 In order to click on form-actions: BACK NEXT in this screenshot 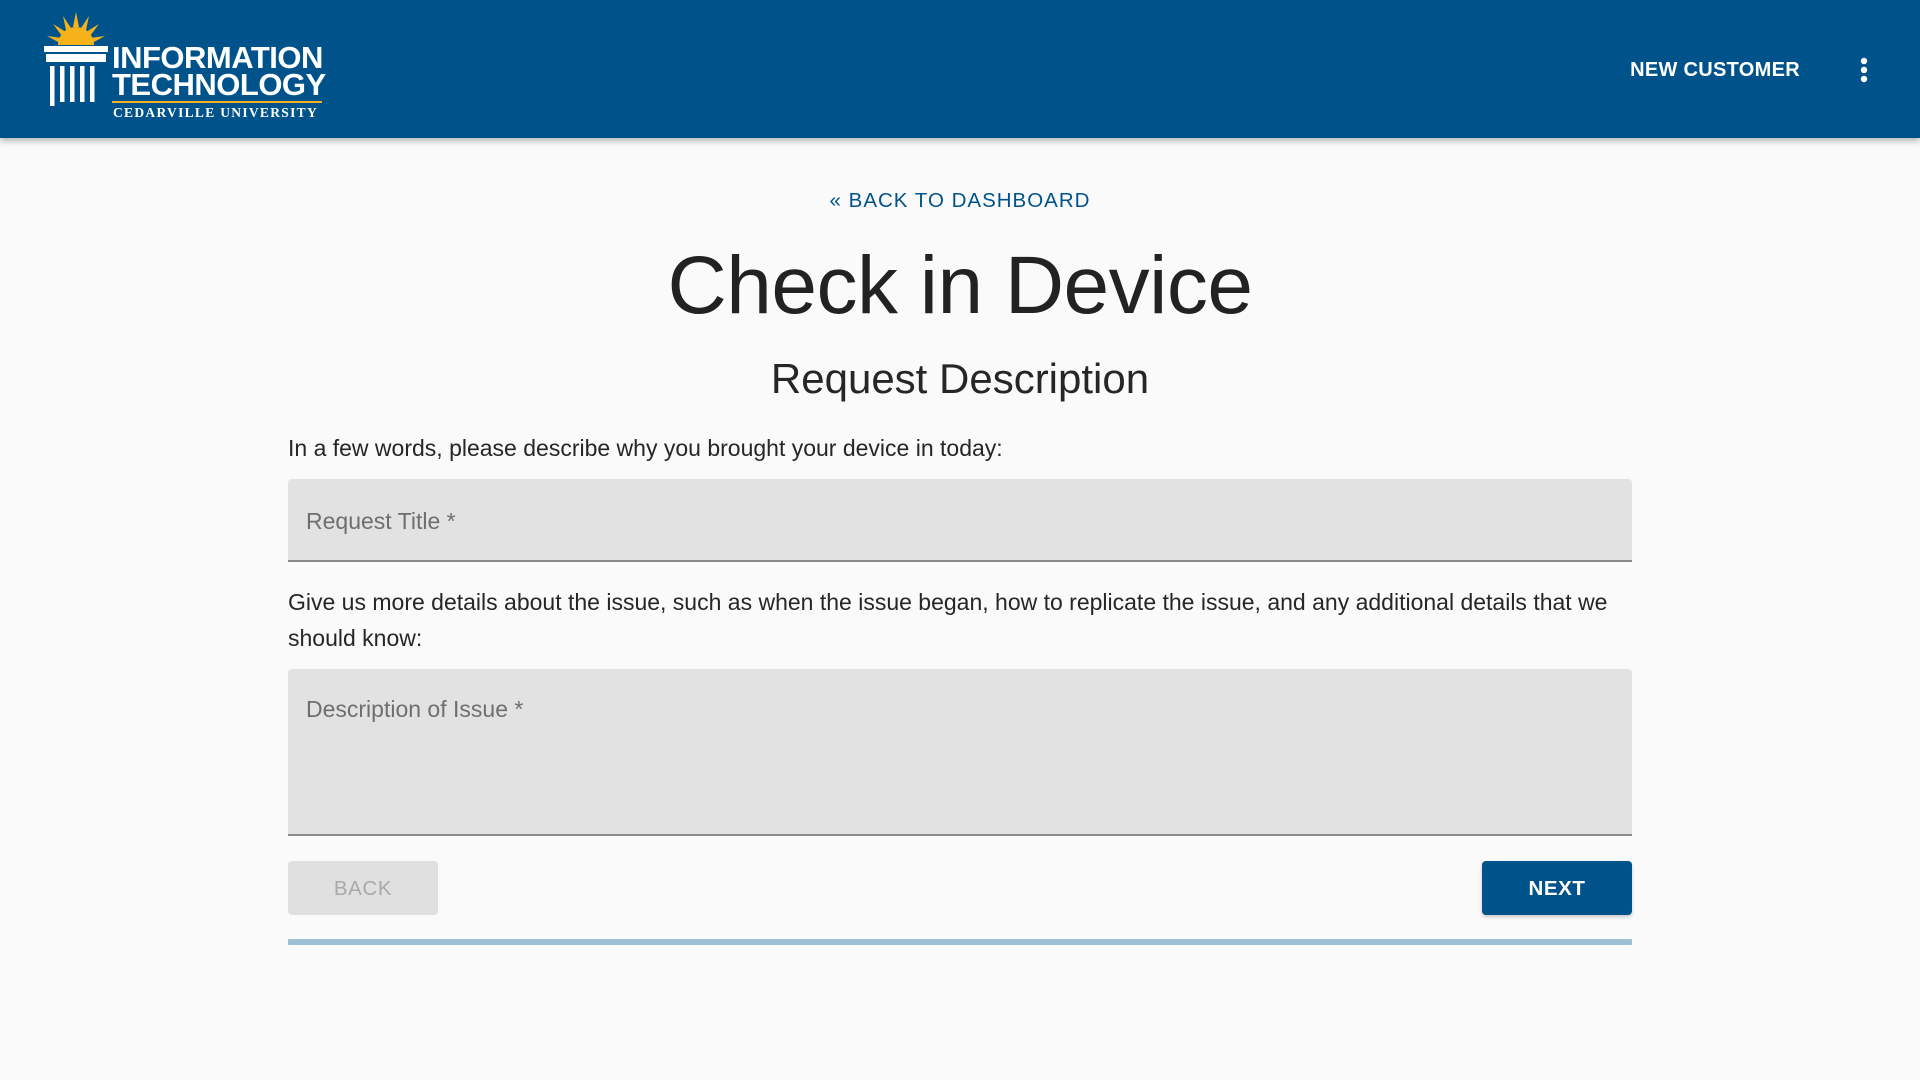, I will do `click(960, 888)`.